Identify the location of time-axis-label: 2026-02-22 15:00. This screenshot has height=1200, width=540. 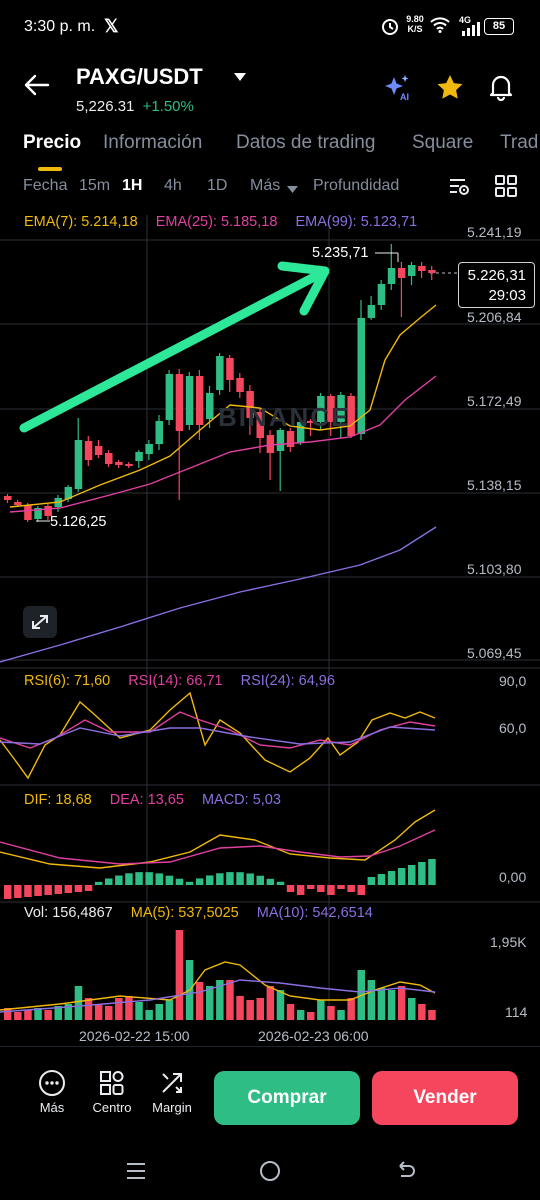
(134, 1036).